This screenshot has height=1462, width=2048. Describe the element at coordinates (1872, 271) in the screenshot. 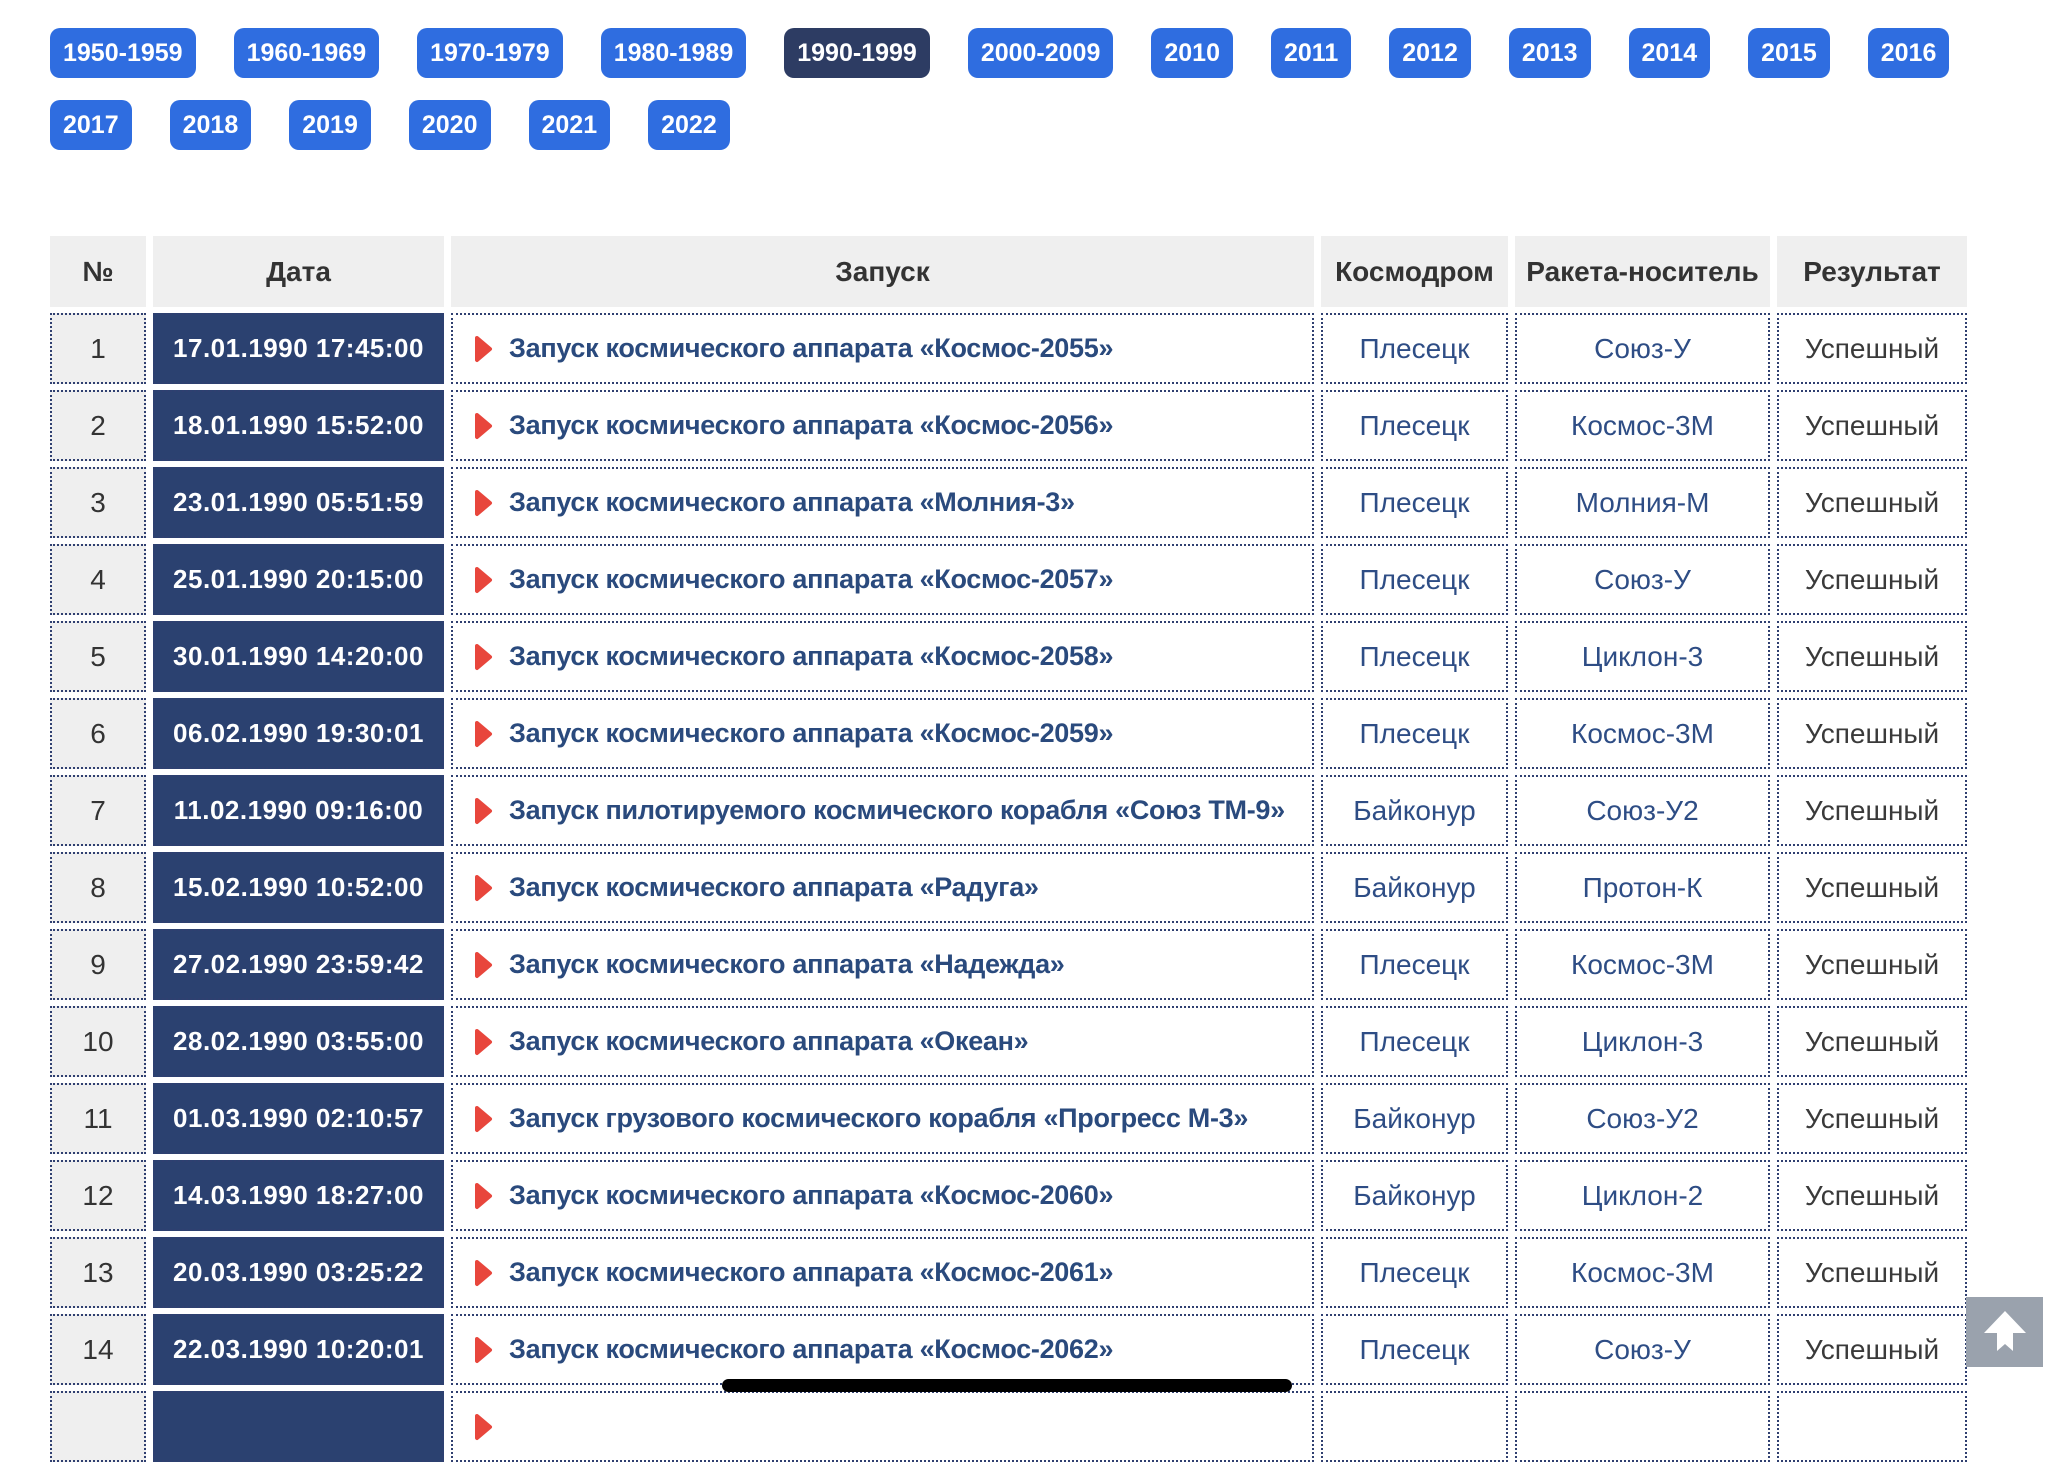

I see `column-header-result: Результат` at that location.